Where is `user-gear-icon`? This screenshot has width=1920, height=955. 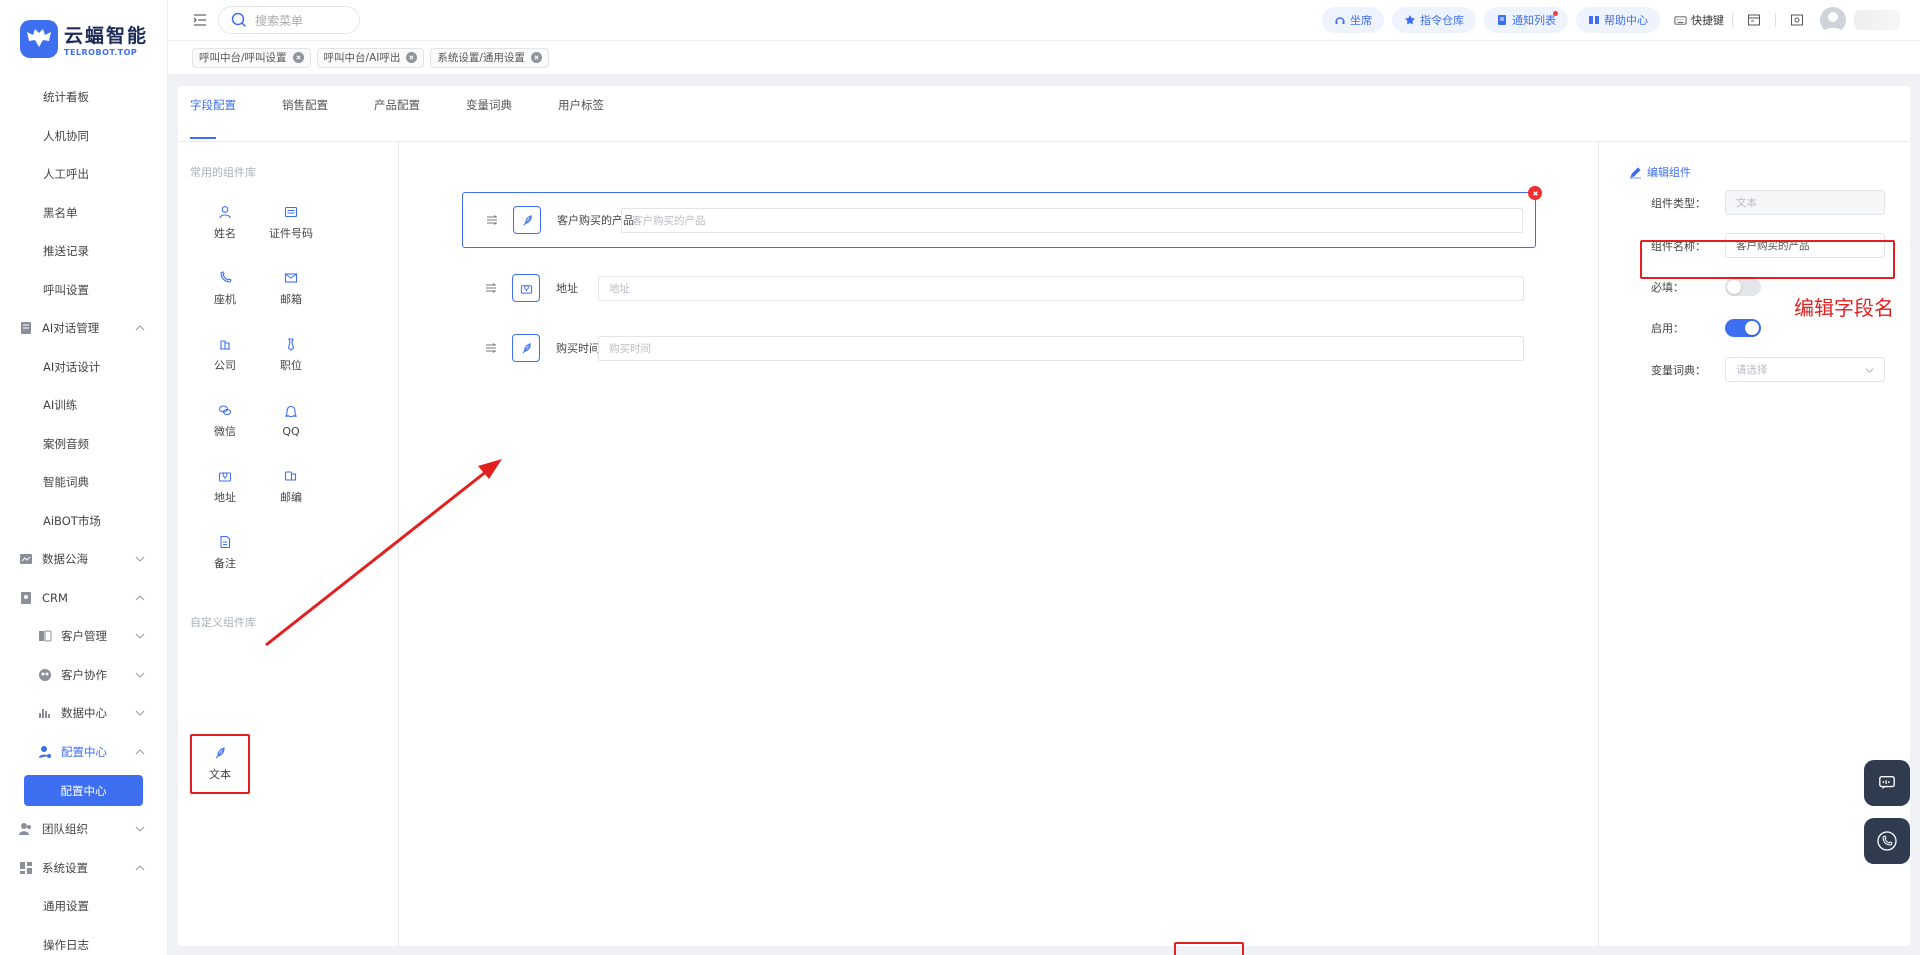
user-gear-icon is located at coordinates (45, 752).